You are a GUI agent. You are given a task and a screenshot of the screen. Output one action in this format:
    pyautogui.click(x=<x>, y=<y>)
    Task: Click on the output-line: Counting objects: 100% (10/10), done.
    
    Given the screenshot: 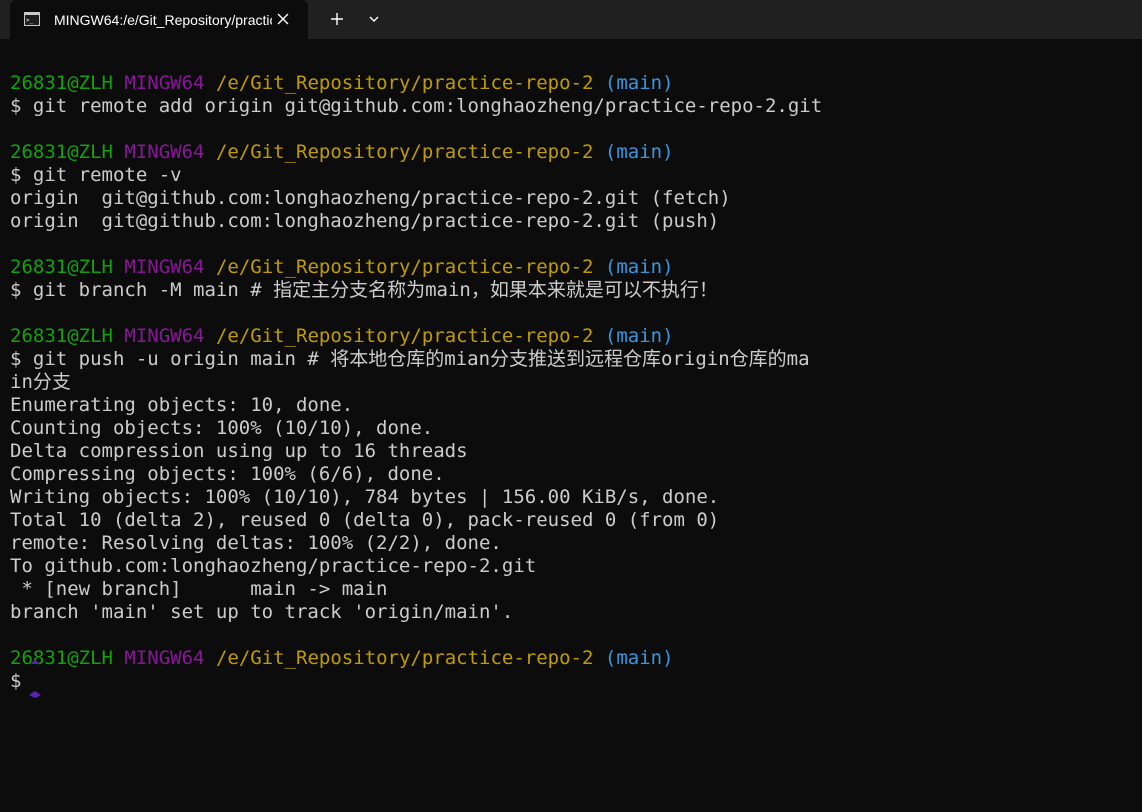 What is the action you would take?
    pyautogui.click(x=222, y=428)
    